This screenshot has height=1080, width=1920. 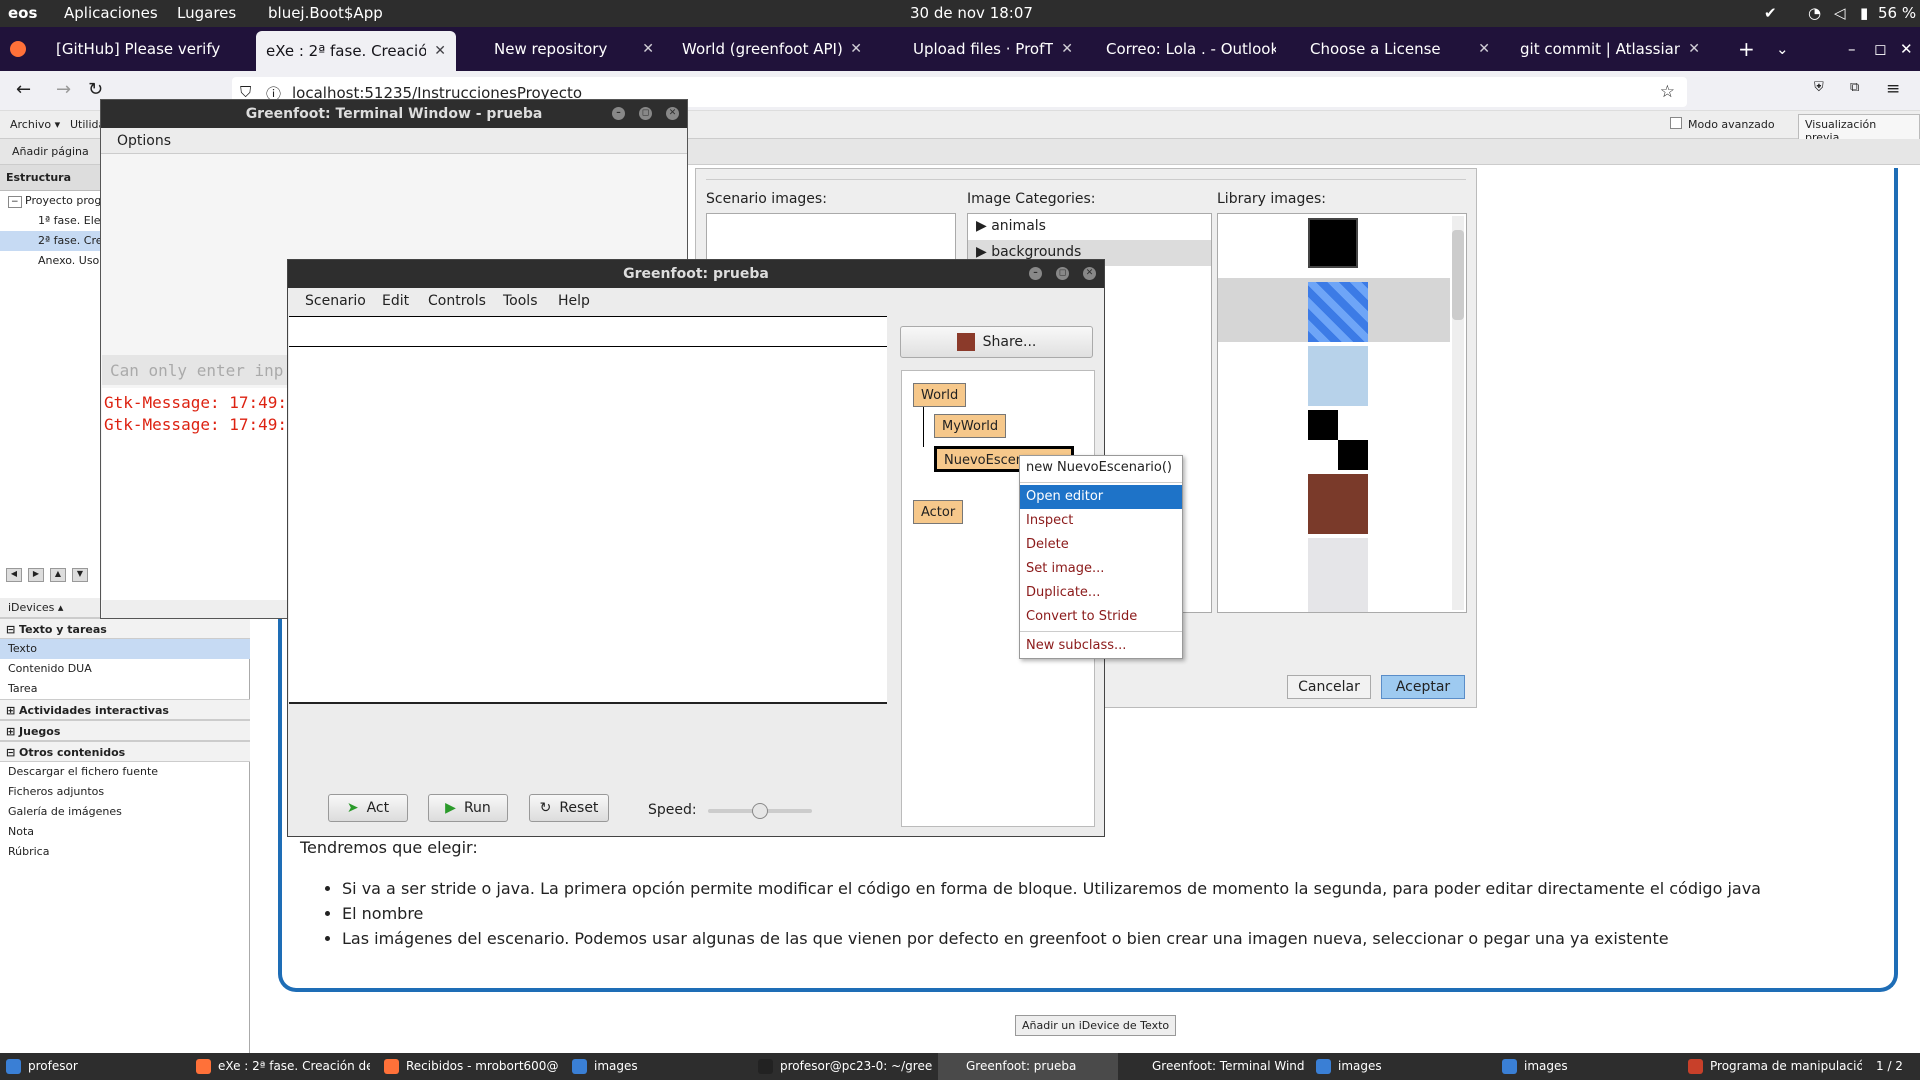 I want to click on clock: 30 de nov 18:07, so click(x=971, y=13).